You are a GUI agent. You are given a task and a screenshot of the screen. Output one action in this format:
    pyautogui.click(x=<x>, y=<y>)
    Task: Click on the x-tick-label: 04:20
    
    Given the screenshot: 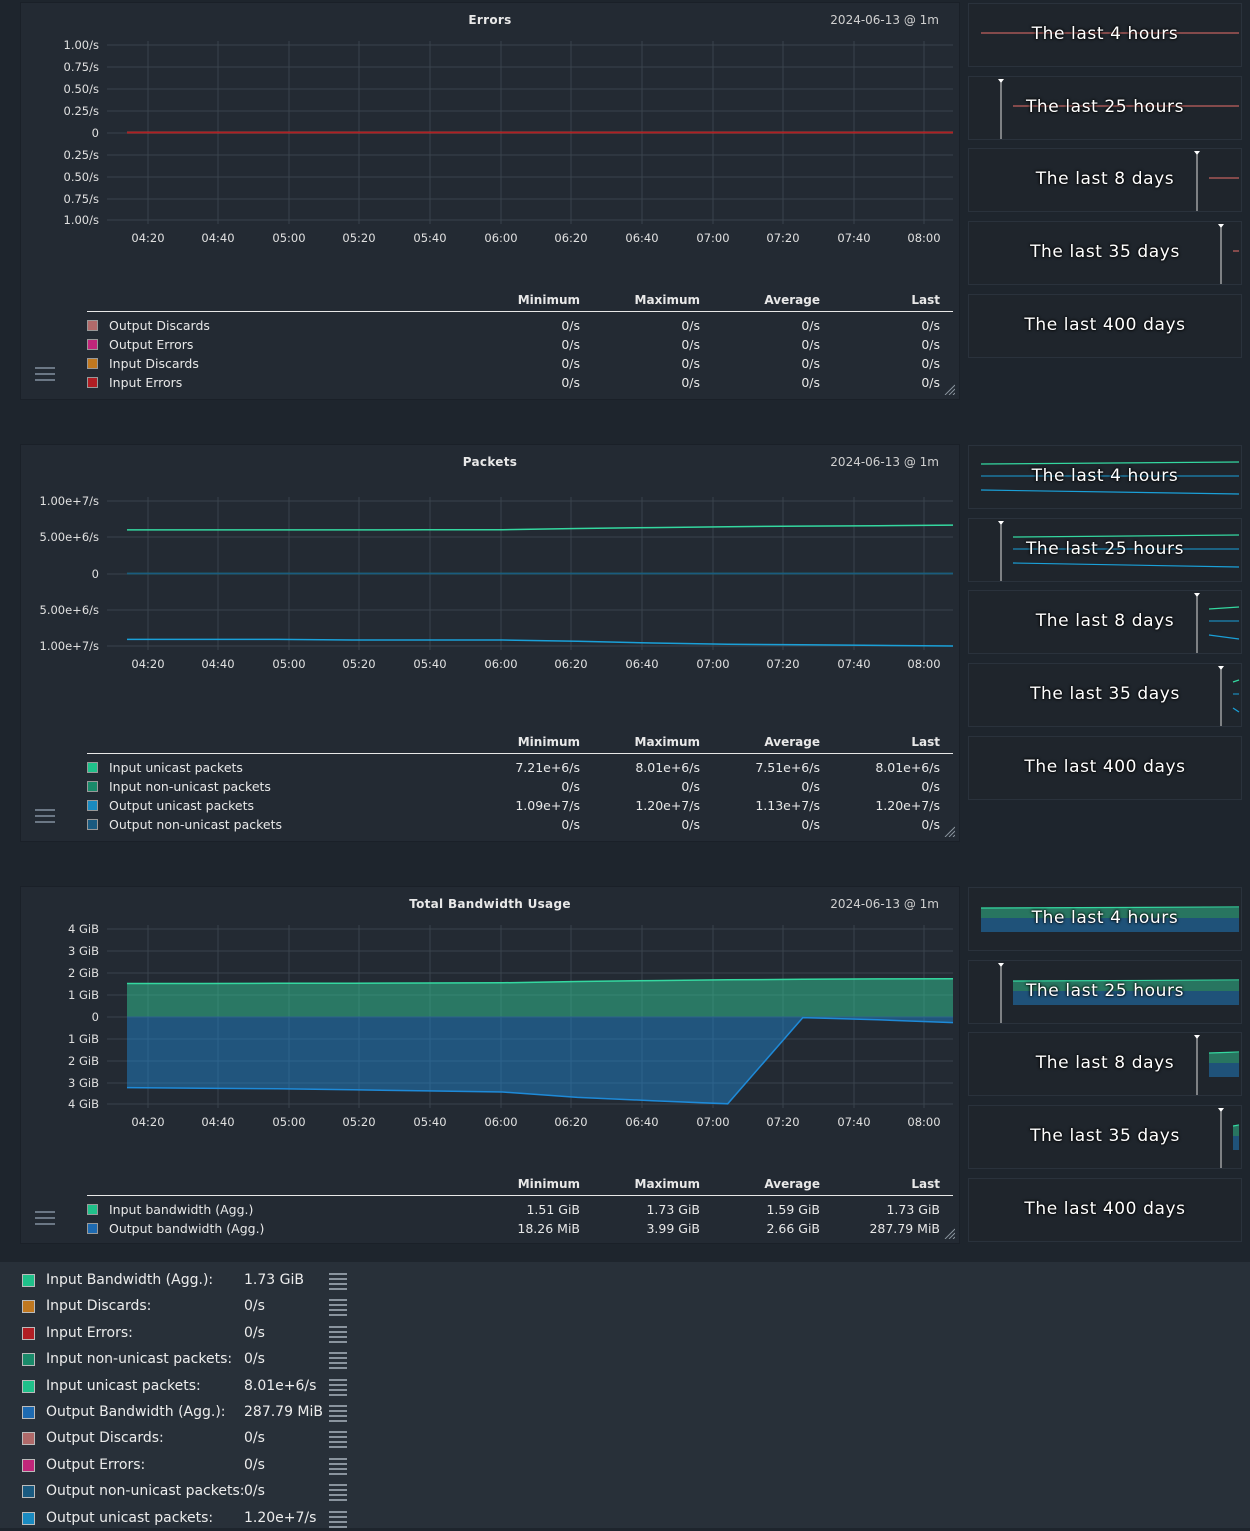 What is the action you would take?
    pyautogui.click(x=147, y=238)
    